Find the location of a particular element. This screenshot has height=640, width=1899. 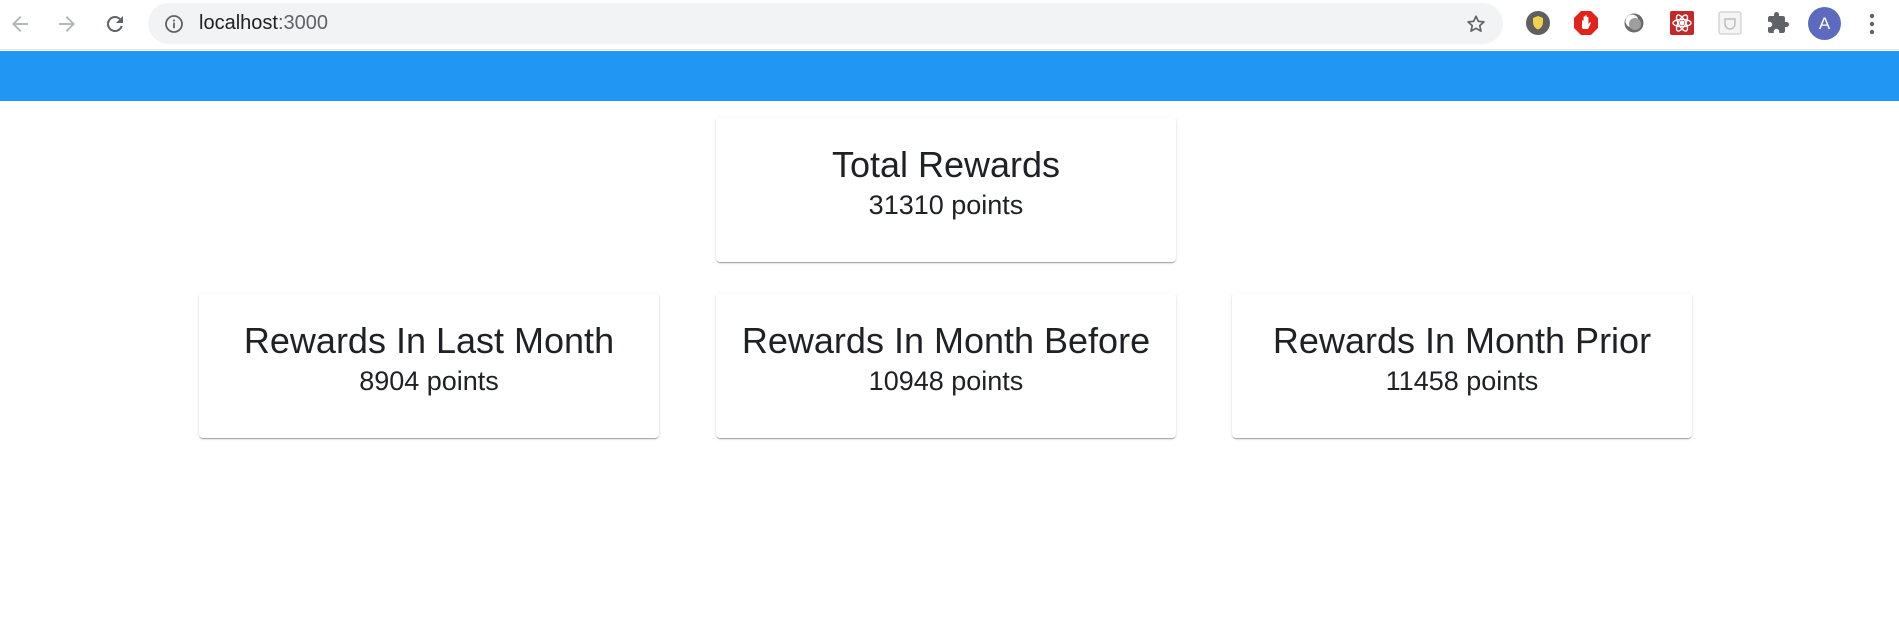

adblock-extension-icon is located at coordinates (1586, 23).